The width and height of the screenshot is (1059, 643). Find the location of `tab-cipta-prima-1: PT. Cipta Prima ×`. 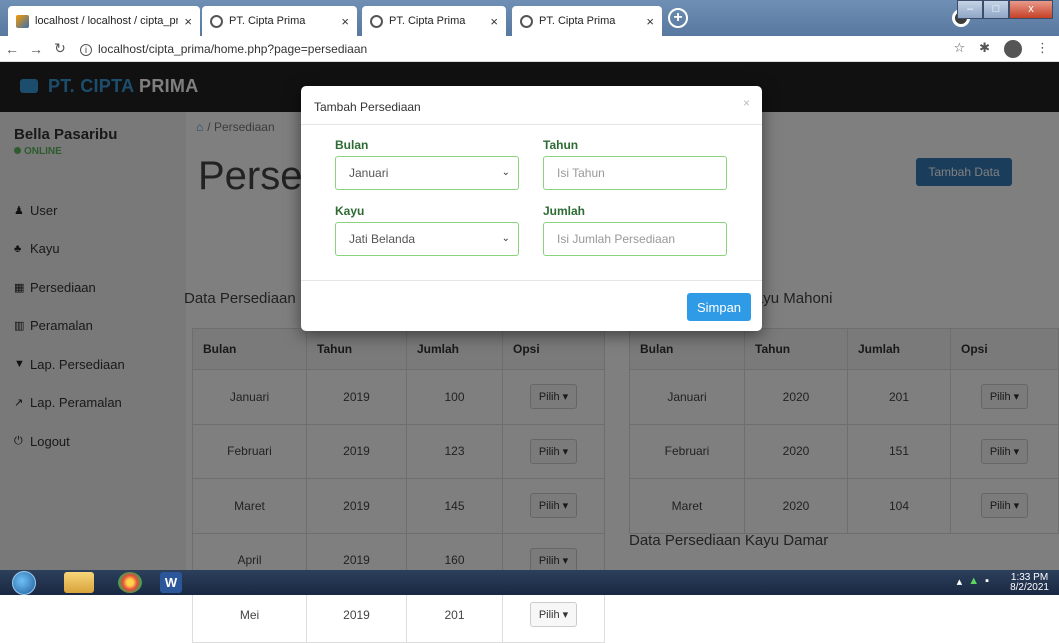

tab-cipta-prima-1: PT. Cipta Prima × is located at coordinates (279, 21).